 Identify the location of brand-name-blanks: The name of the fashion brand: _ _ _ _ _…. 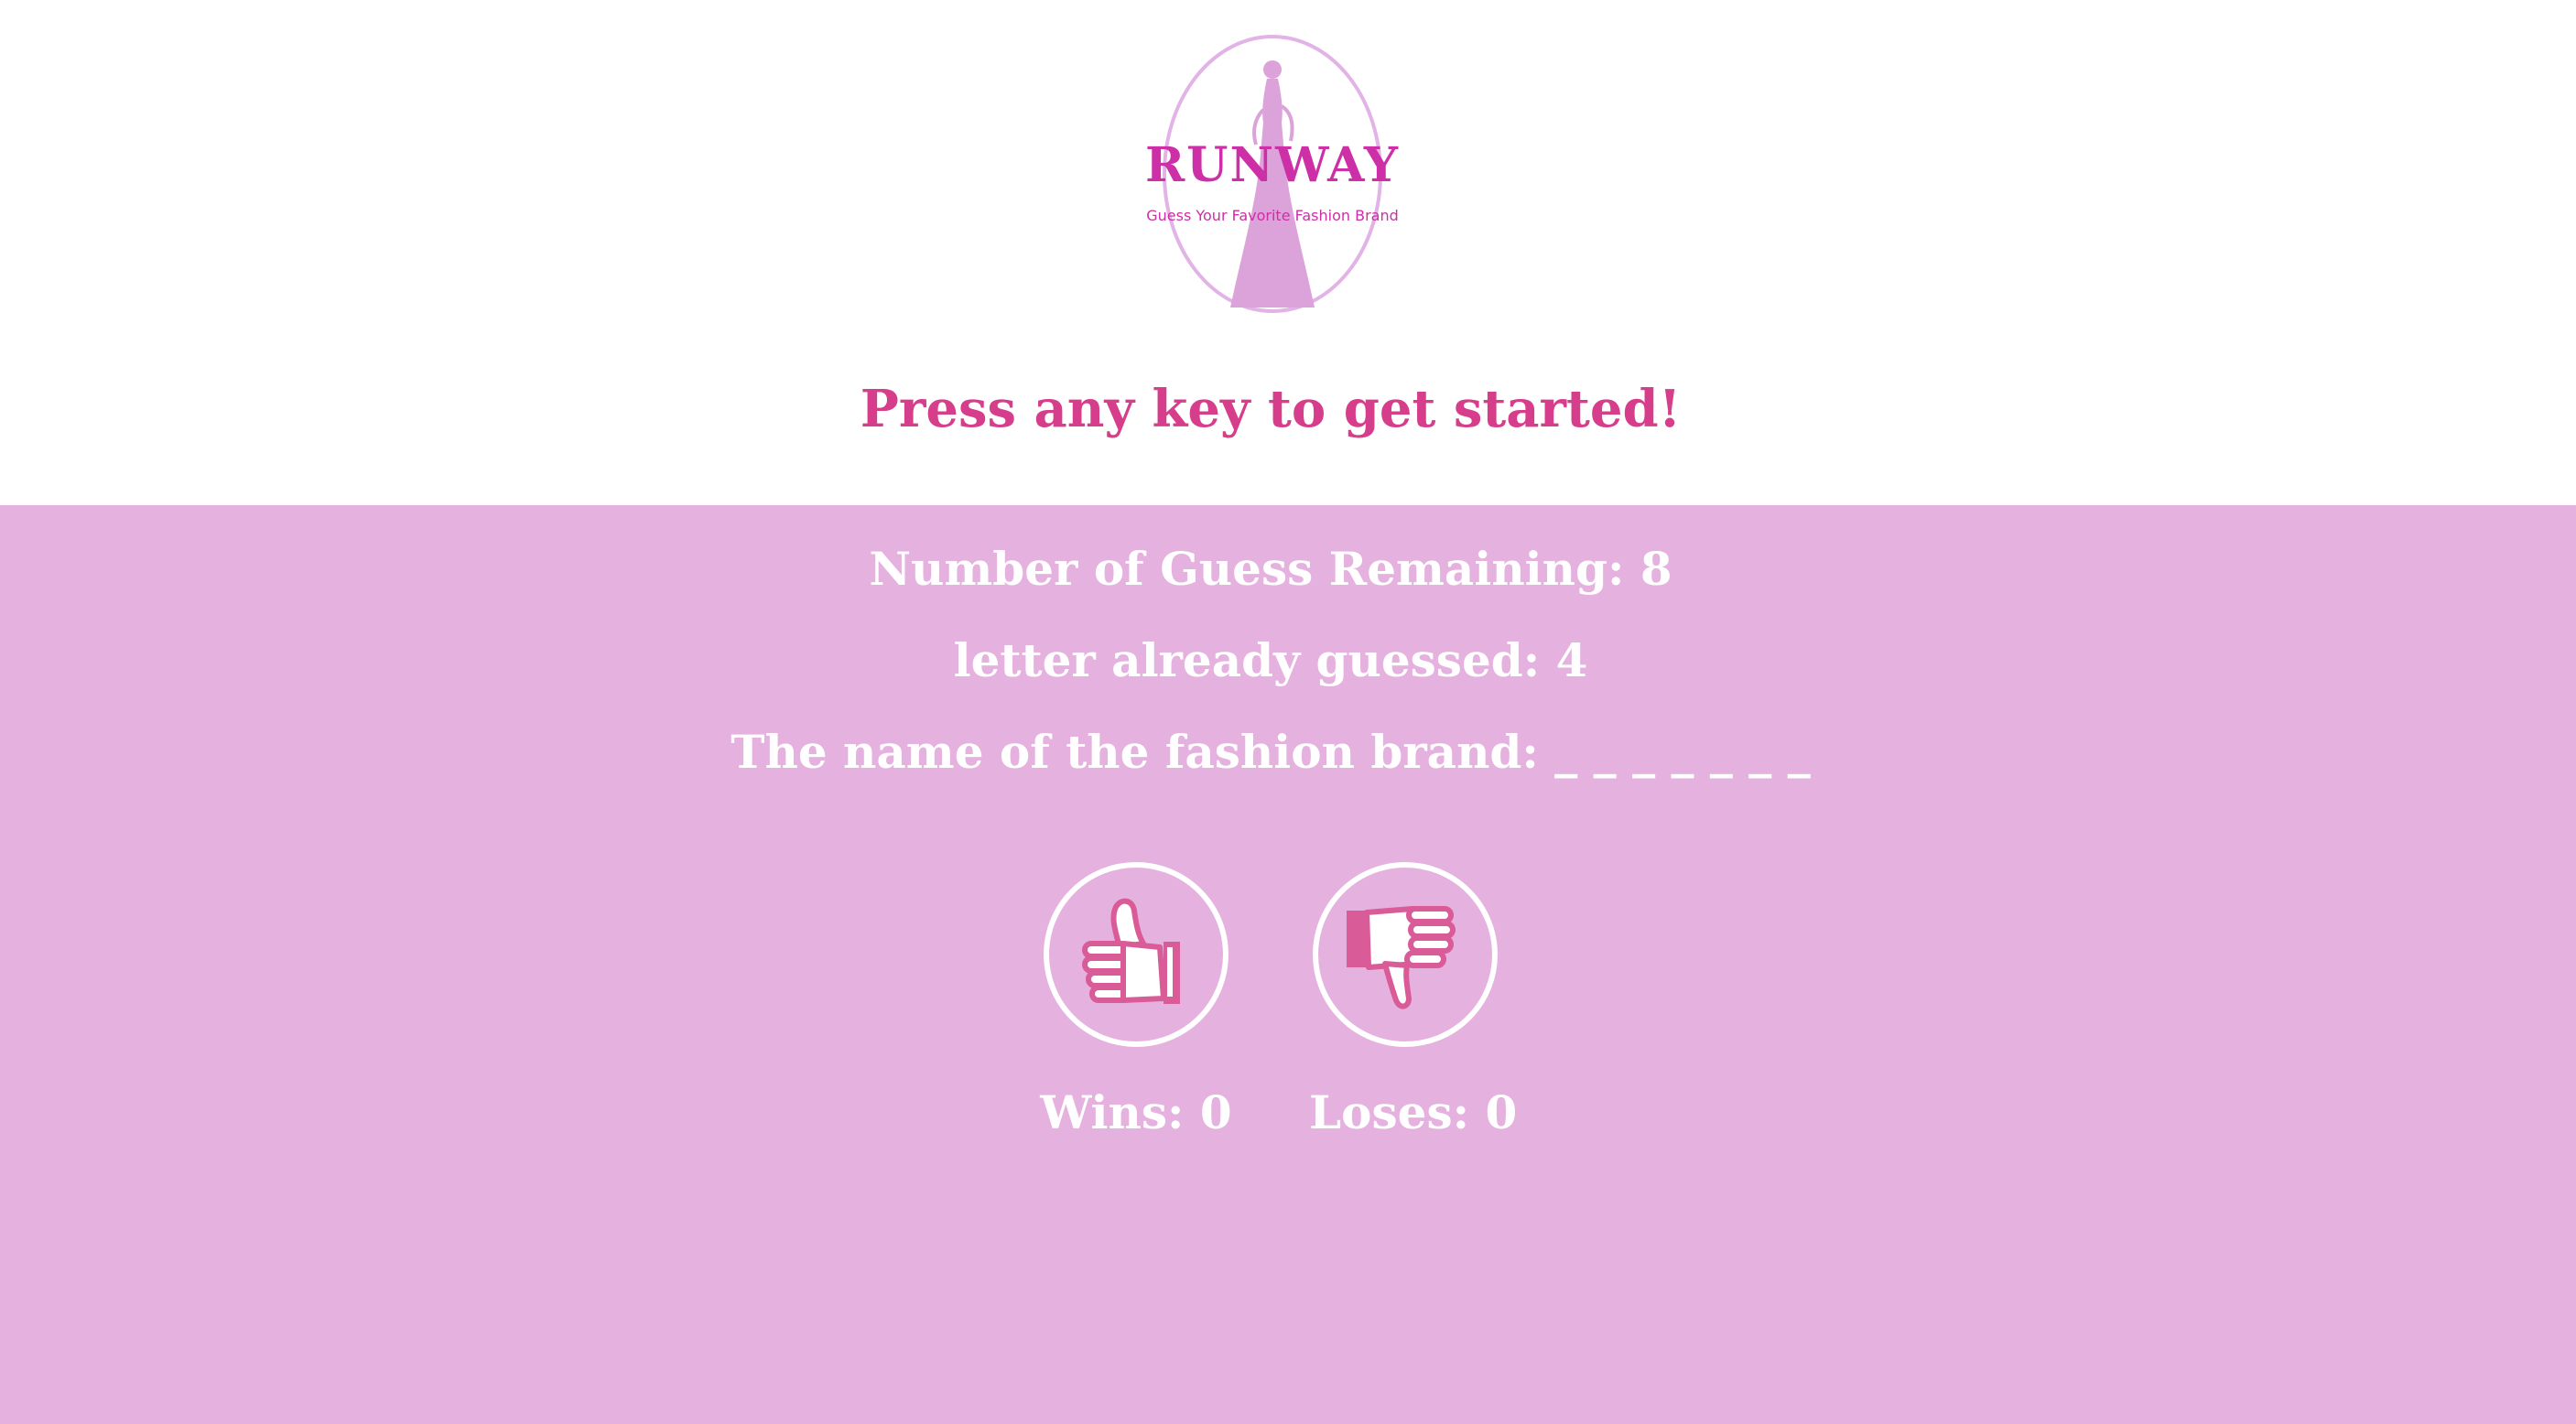
(1271, 752).